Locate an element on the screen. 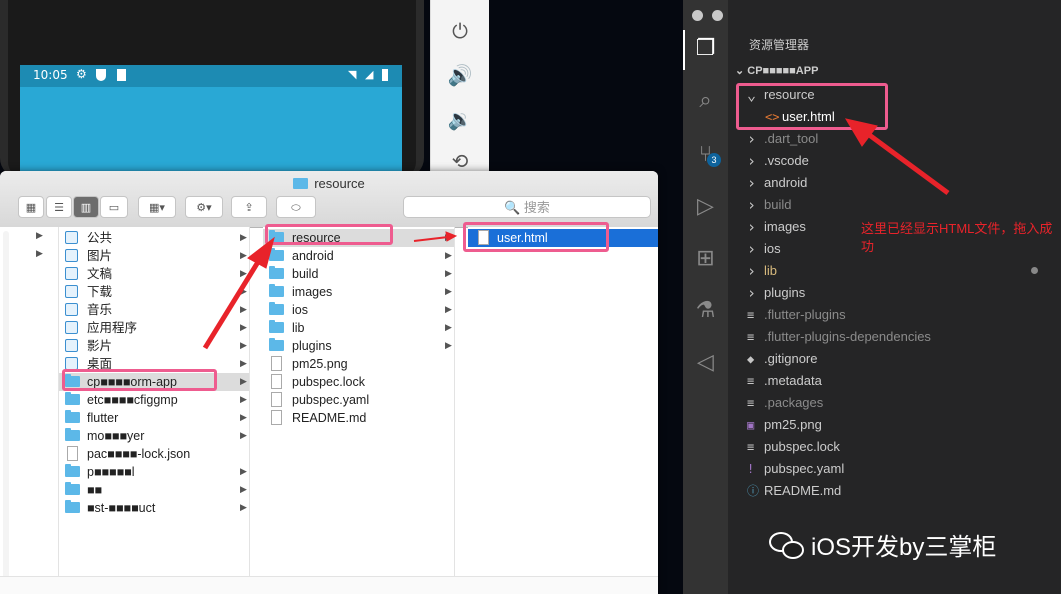  wechat-icon is located at coordinates (787, 546).